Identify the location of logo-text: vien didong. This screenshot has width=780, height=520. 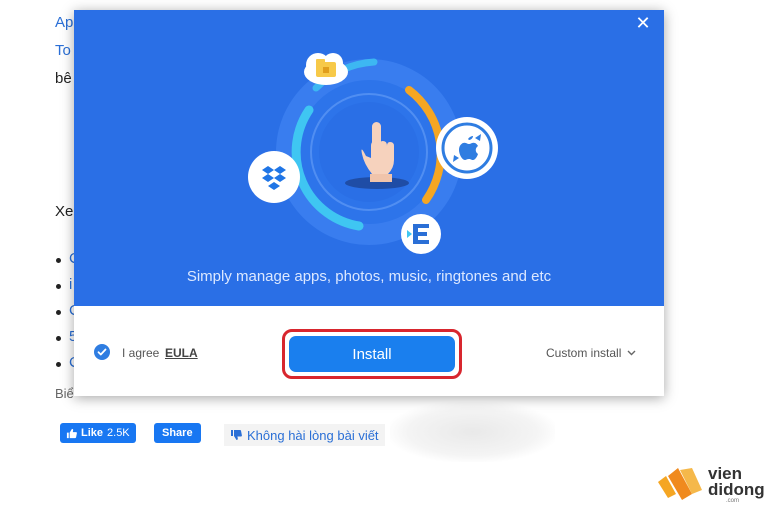
(736, 482).